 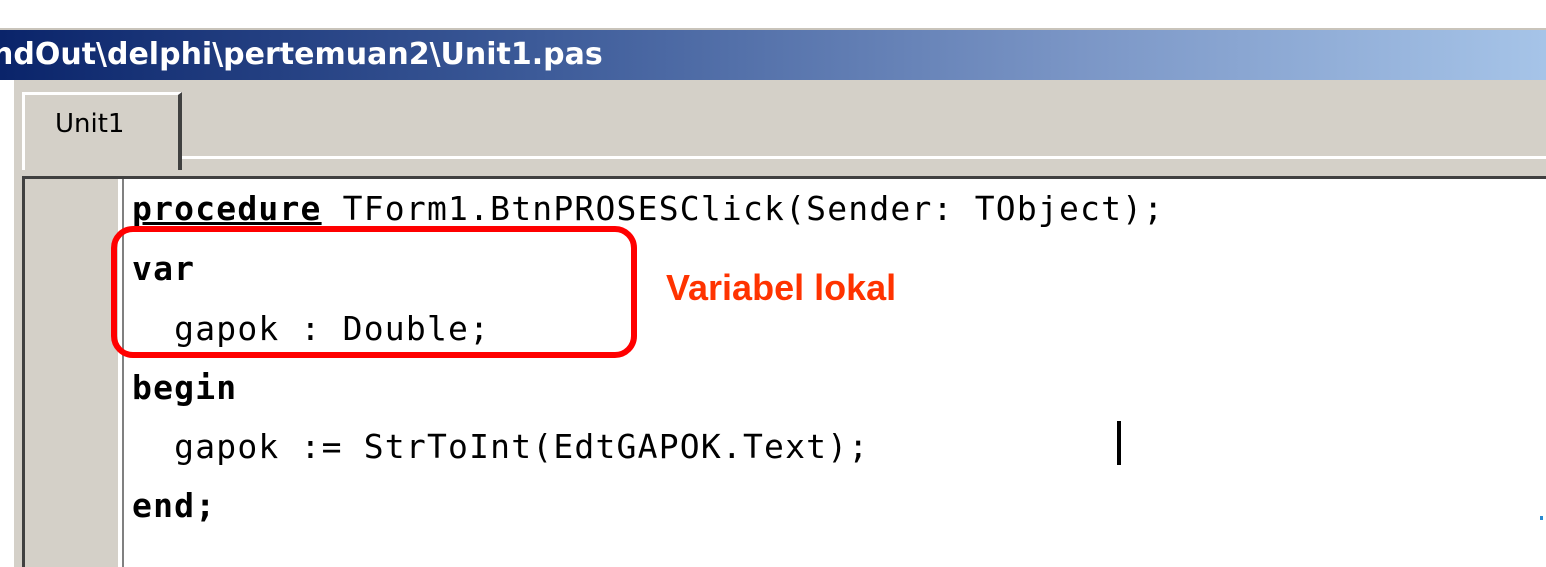 What do you see at coordinates (781, 287) in the screenshot?
I see `annotation-label: Variabel lokal` at bounding box center [781, 287].